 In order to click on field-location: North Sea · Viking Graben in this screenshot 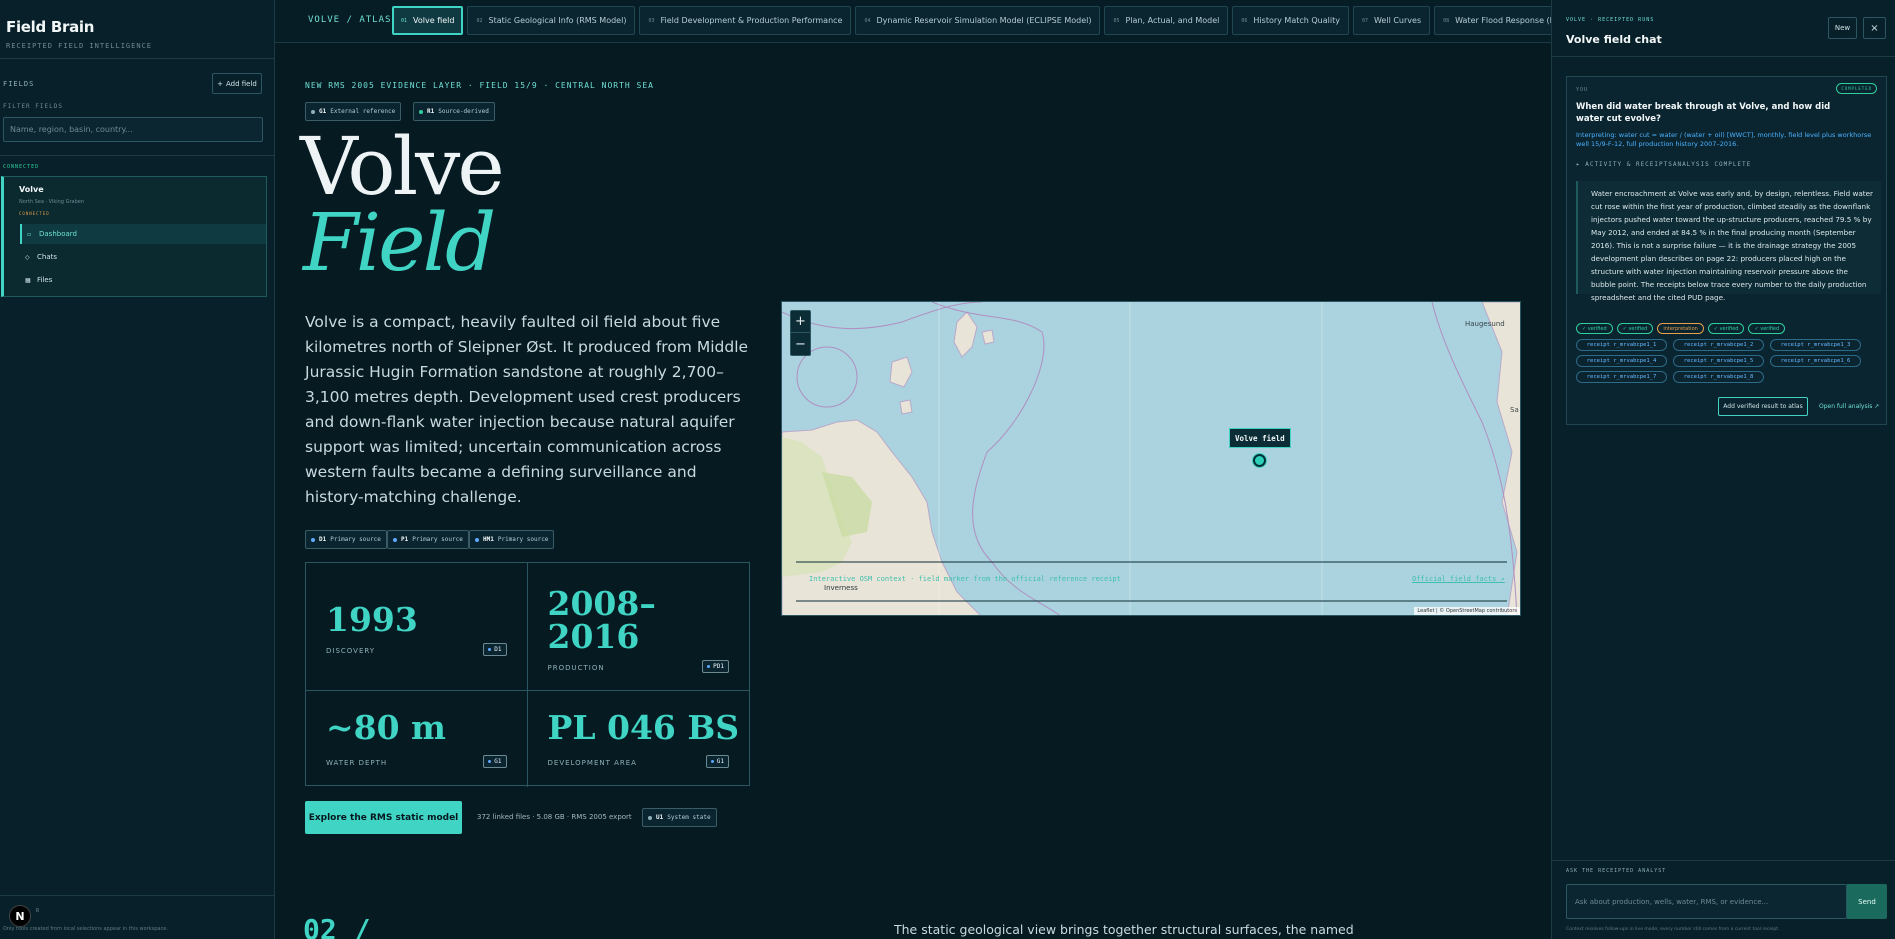, I will do `click(51, 202)`.